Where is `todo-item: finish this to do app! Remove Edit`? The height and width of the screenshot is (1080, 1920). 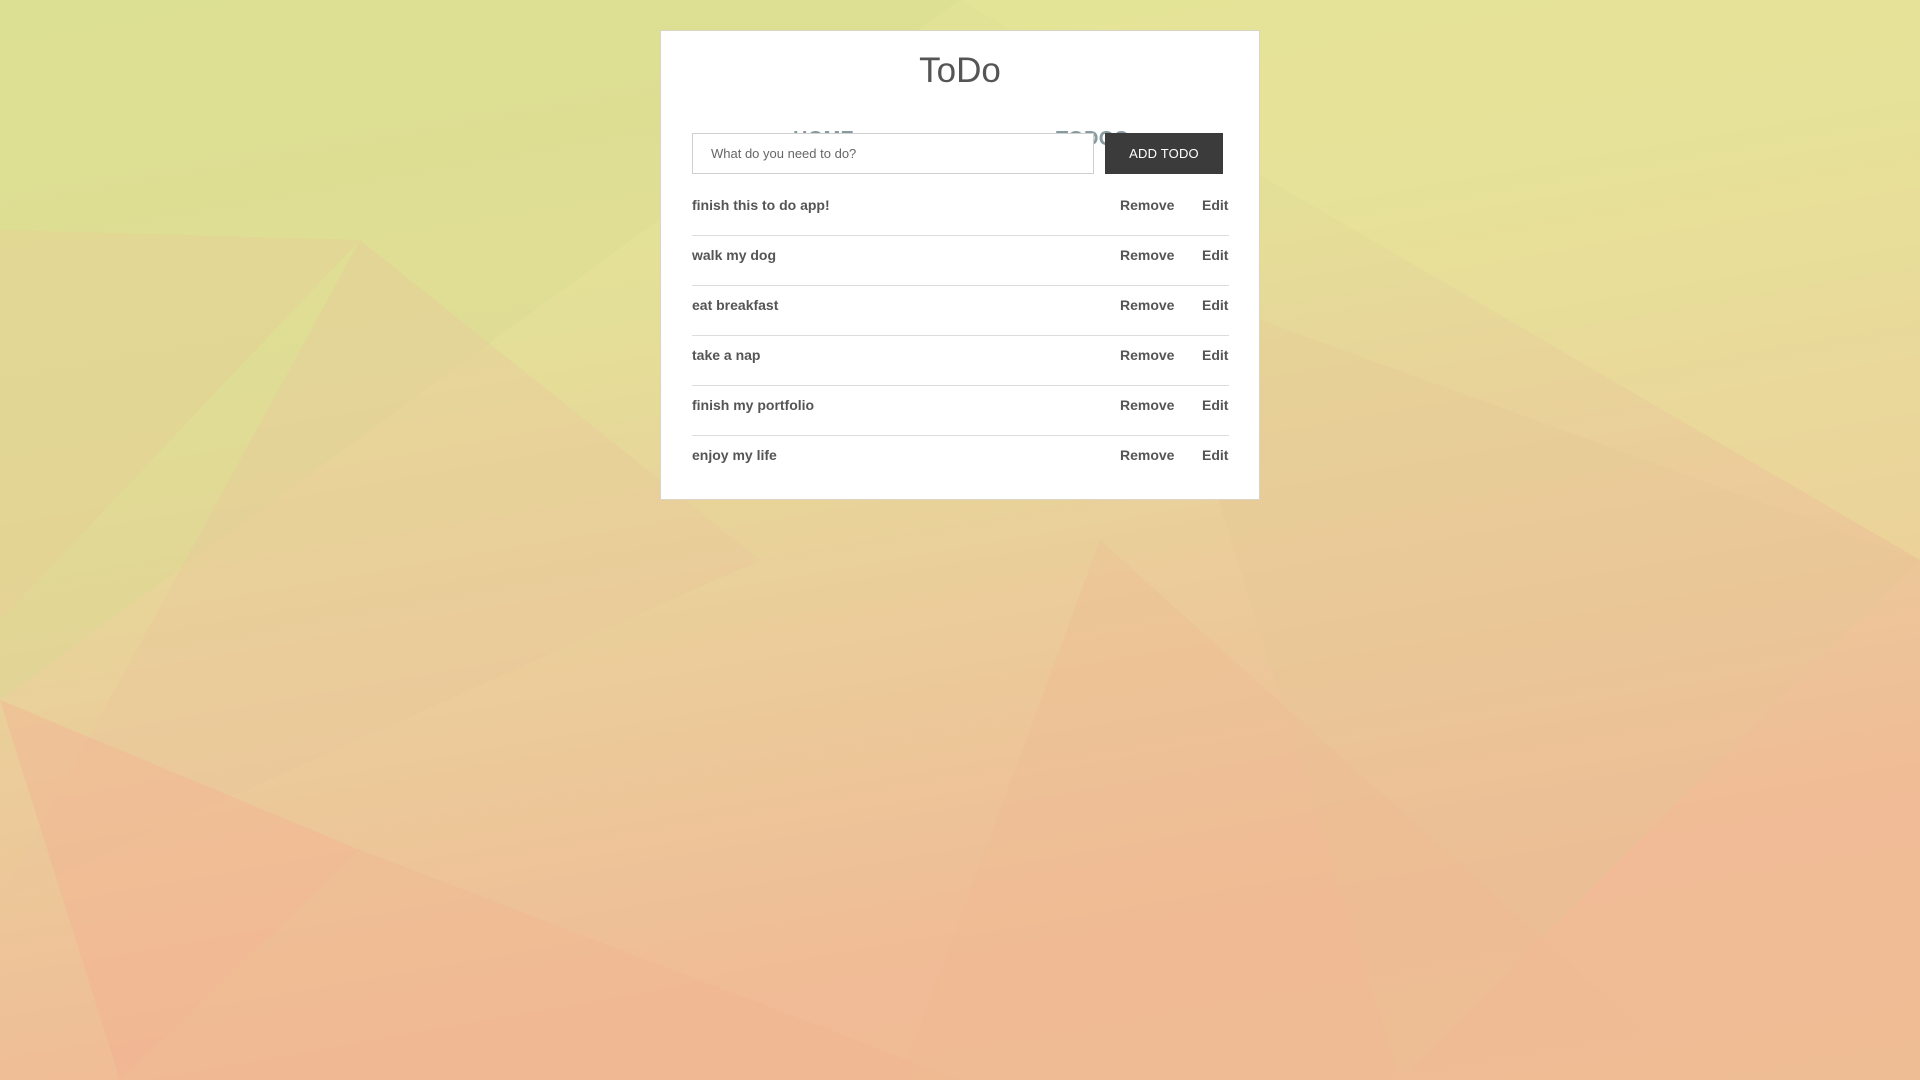 todo-item: finish this to do app! Remove Edit is located at coordinates (960, 211).